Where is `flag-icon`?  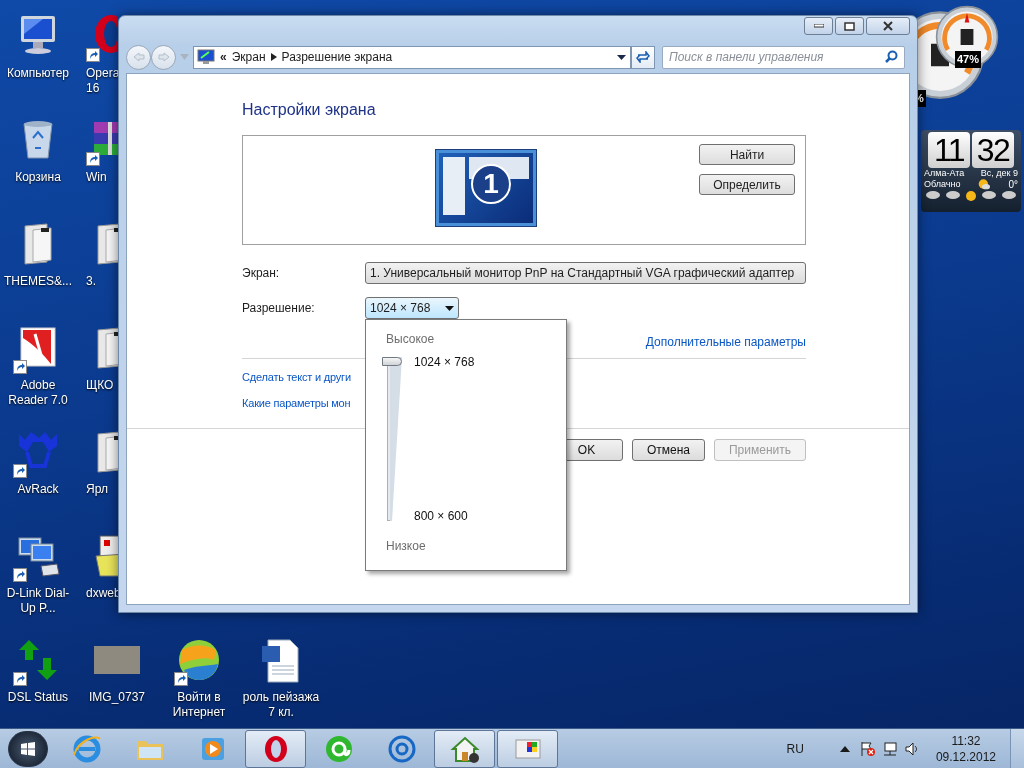
flag-icon is located at coordinates (867, 748).